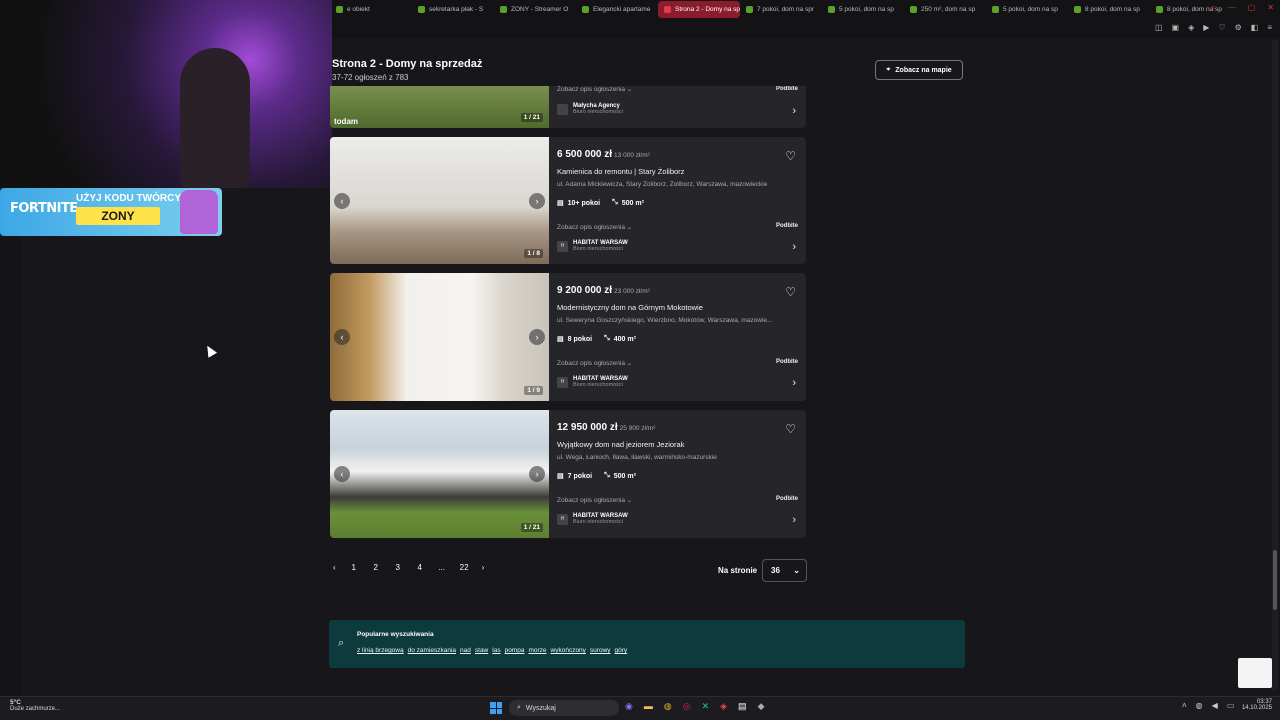 The width and height of the screenshot is (1280, 720). Describe the element at coordinates (1275, 580) in the screenshot. I see `scrollbar-thumb` at that location.